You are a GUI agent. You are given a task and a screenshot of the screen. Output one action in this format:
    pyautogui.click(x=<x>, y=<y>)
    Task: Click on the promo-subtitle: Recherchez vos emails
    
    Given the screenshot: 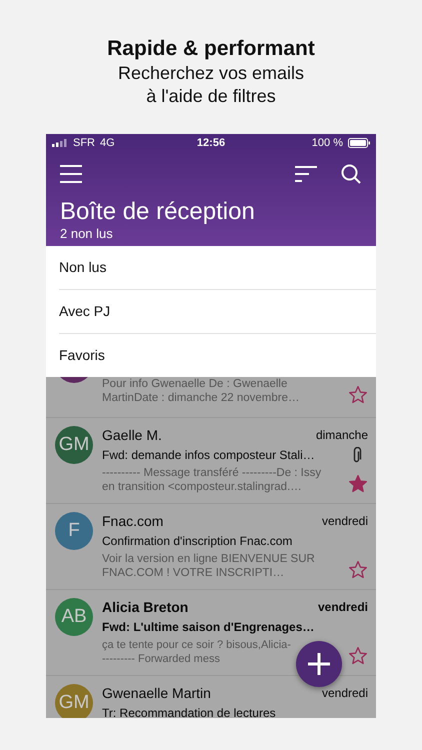 What is the action you would take?
    pyautogui.click(x=211, y=73)
    